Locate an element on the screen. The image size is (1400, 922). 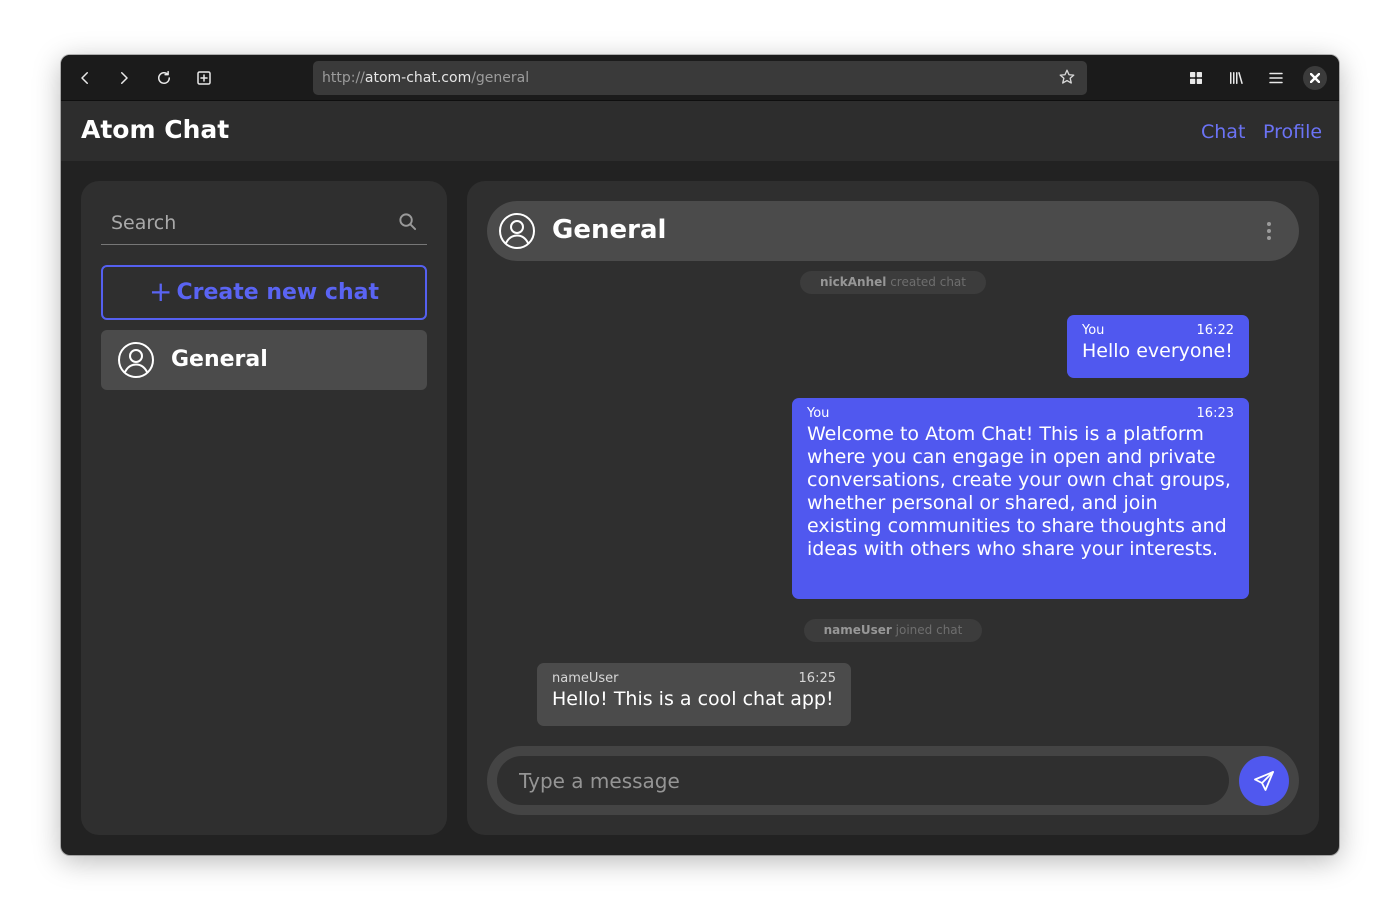
event-action: joined chat is located at coordinates (929, 630).